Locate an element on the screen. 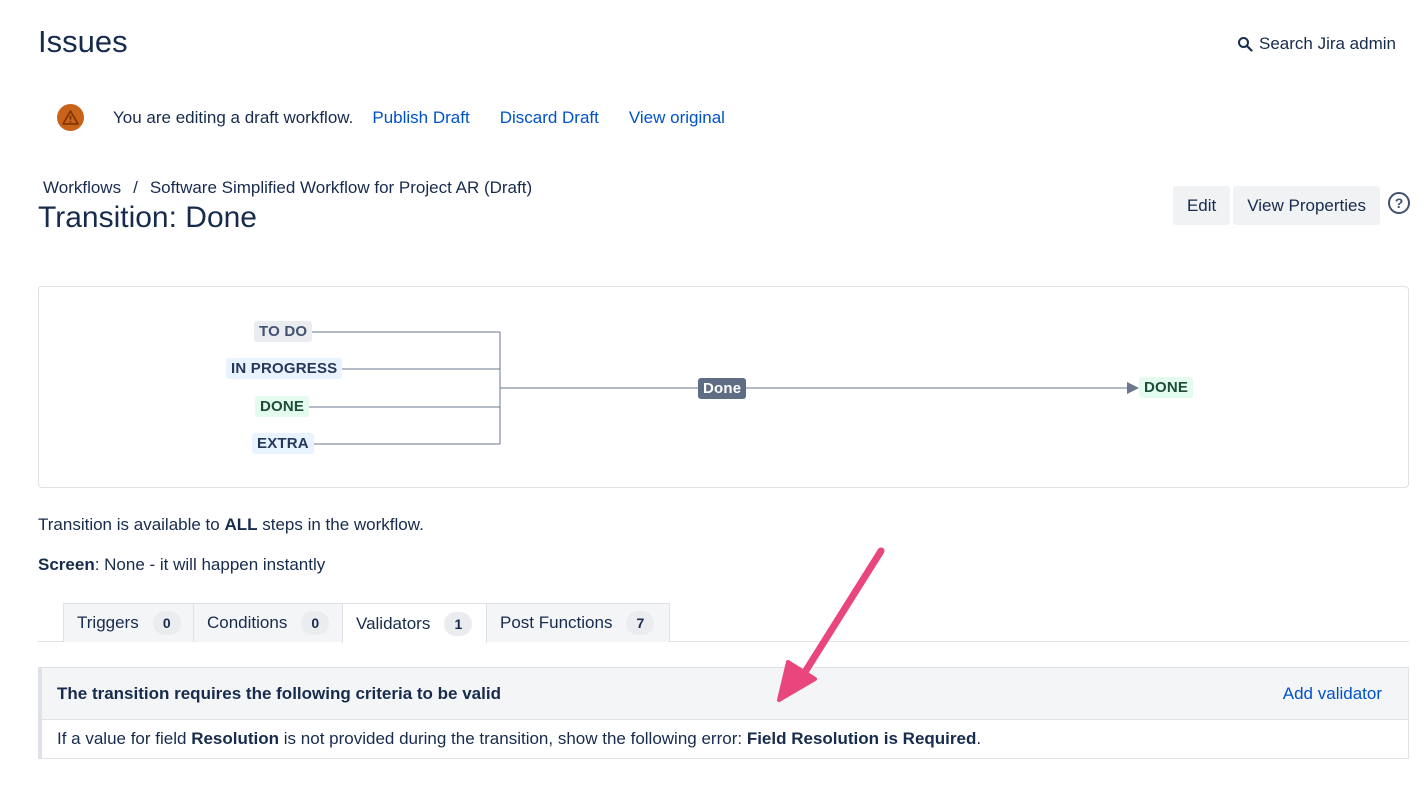  draft-message: You are editing a draft workflow. is located at coordinates (233, 117).